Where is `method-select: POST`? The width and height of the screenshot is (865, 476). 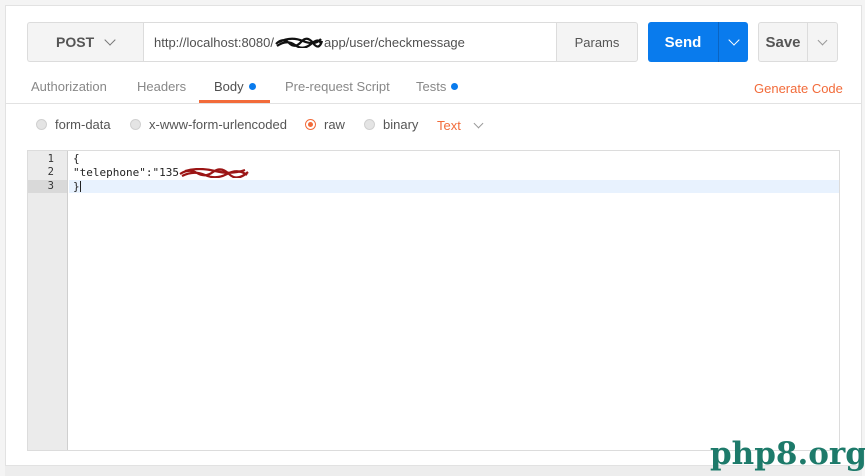
method-select: POST is located at coordinates (85, 42).